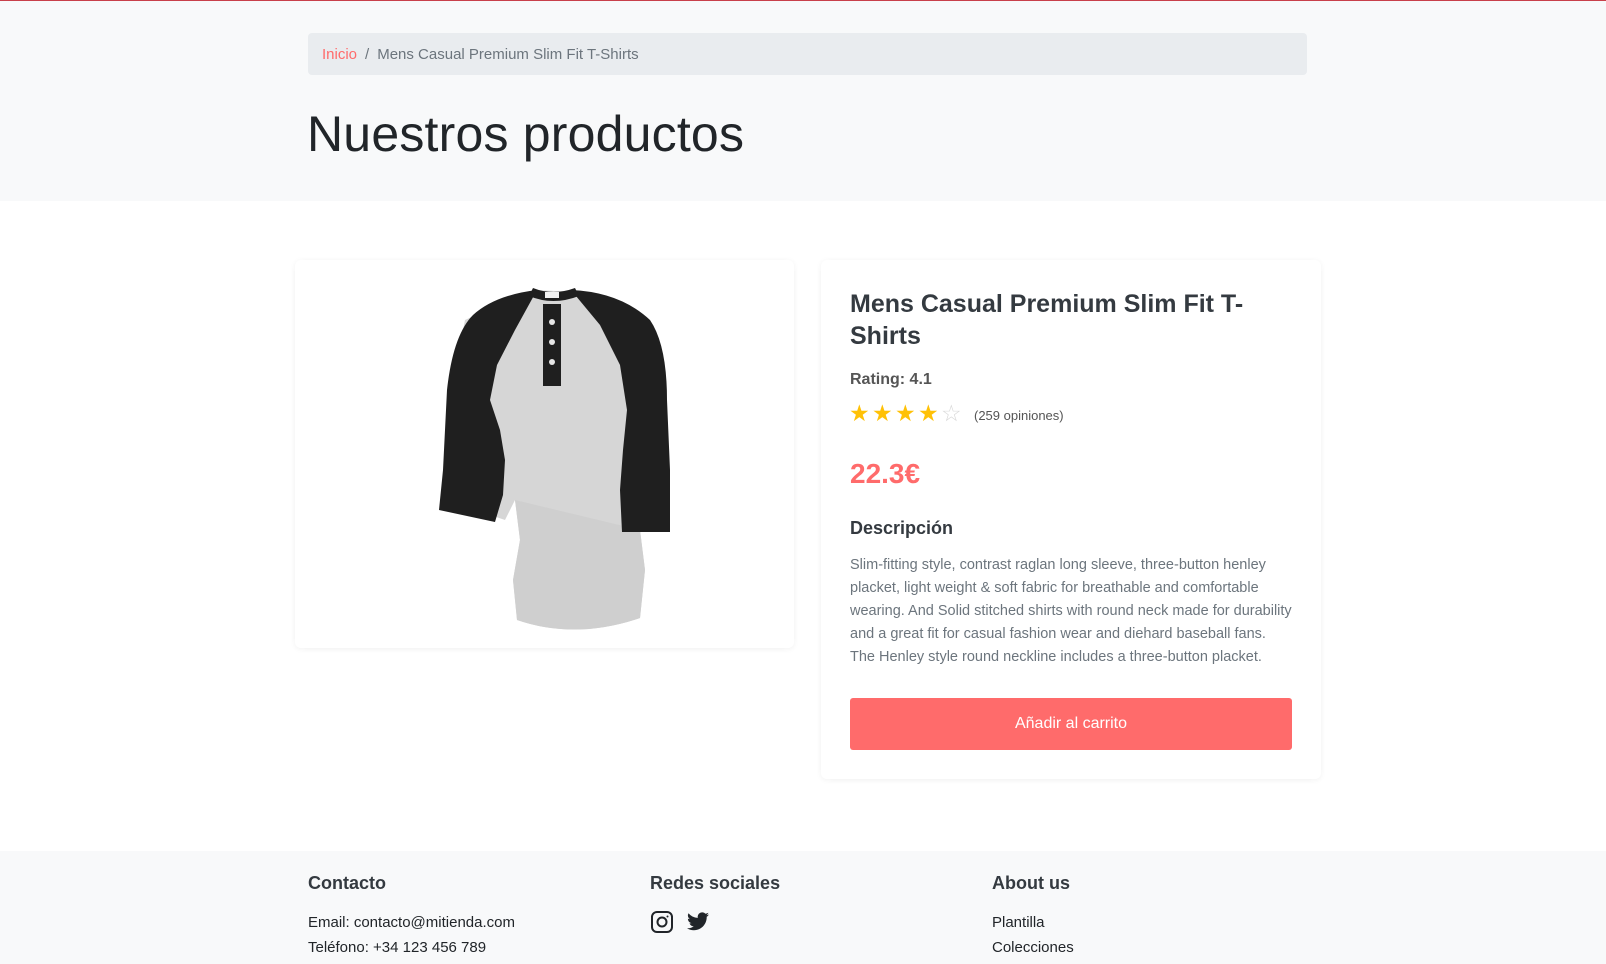  Describe the element at coordinates (1033, 947) in the screenshot. I see `about-link-colecciones: Colecciones` at that location.